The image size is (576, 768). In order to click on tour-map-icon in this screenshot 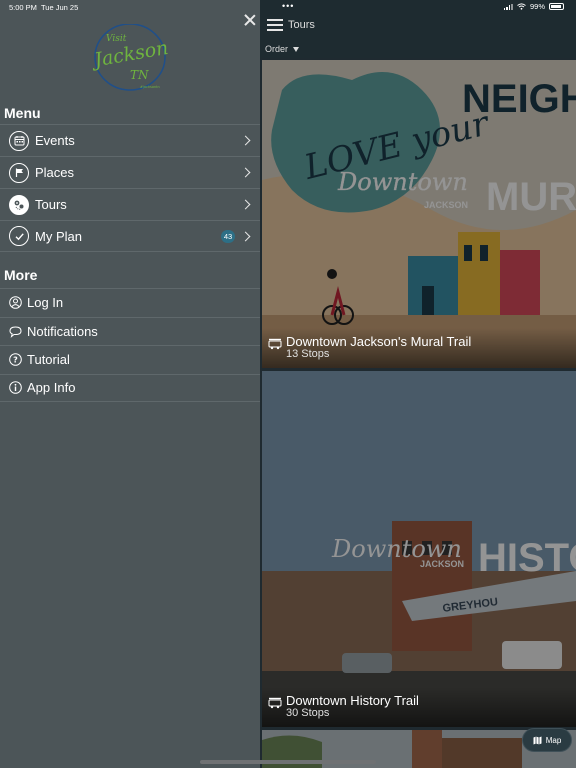, I will do `click(19, 204)`.